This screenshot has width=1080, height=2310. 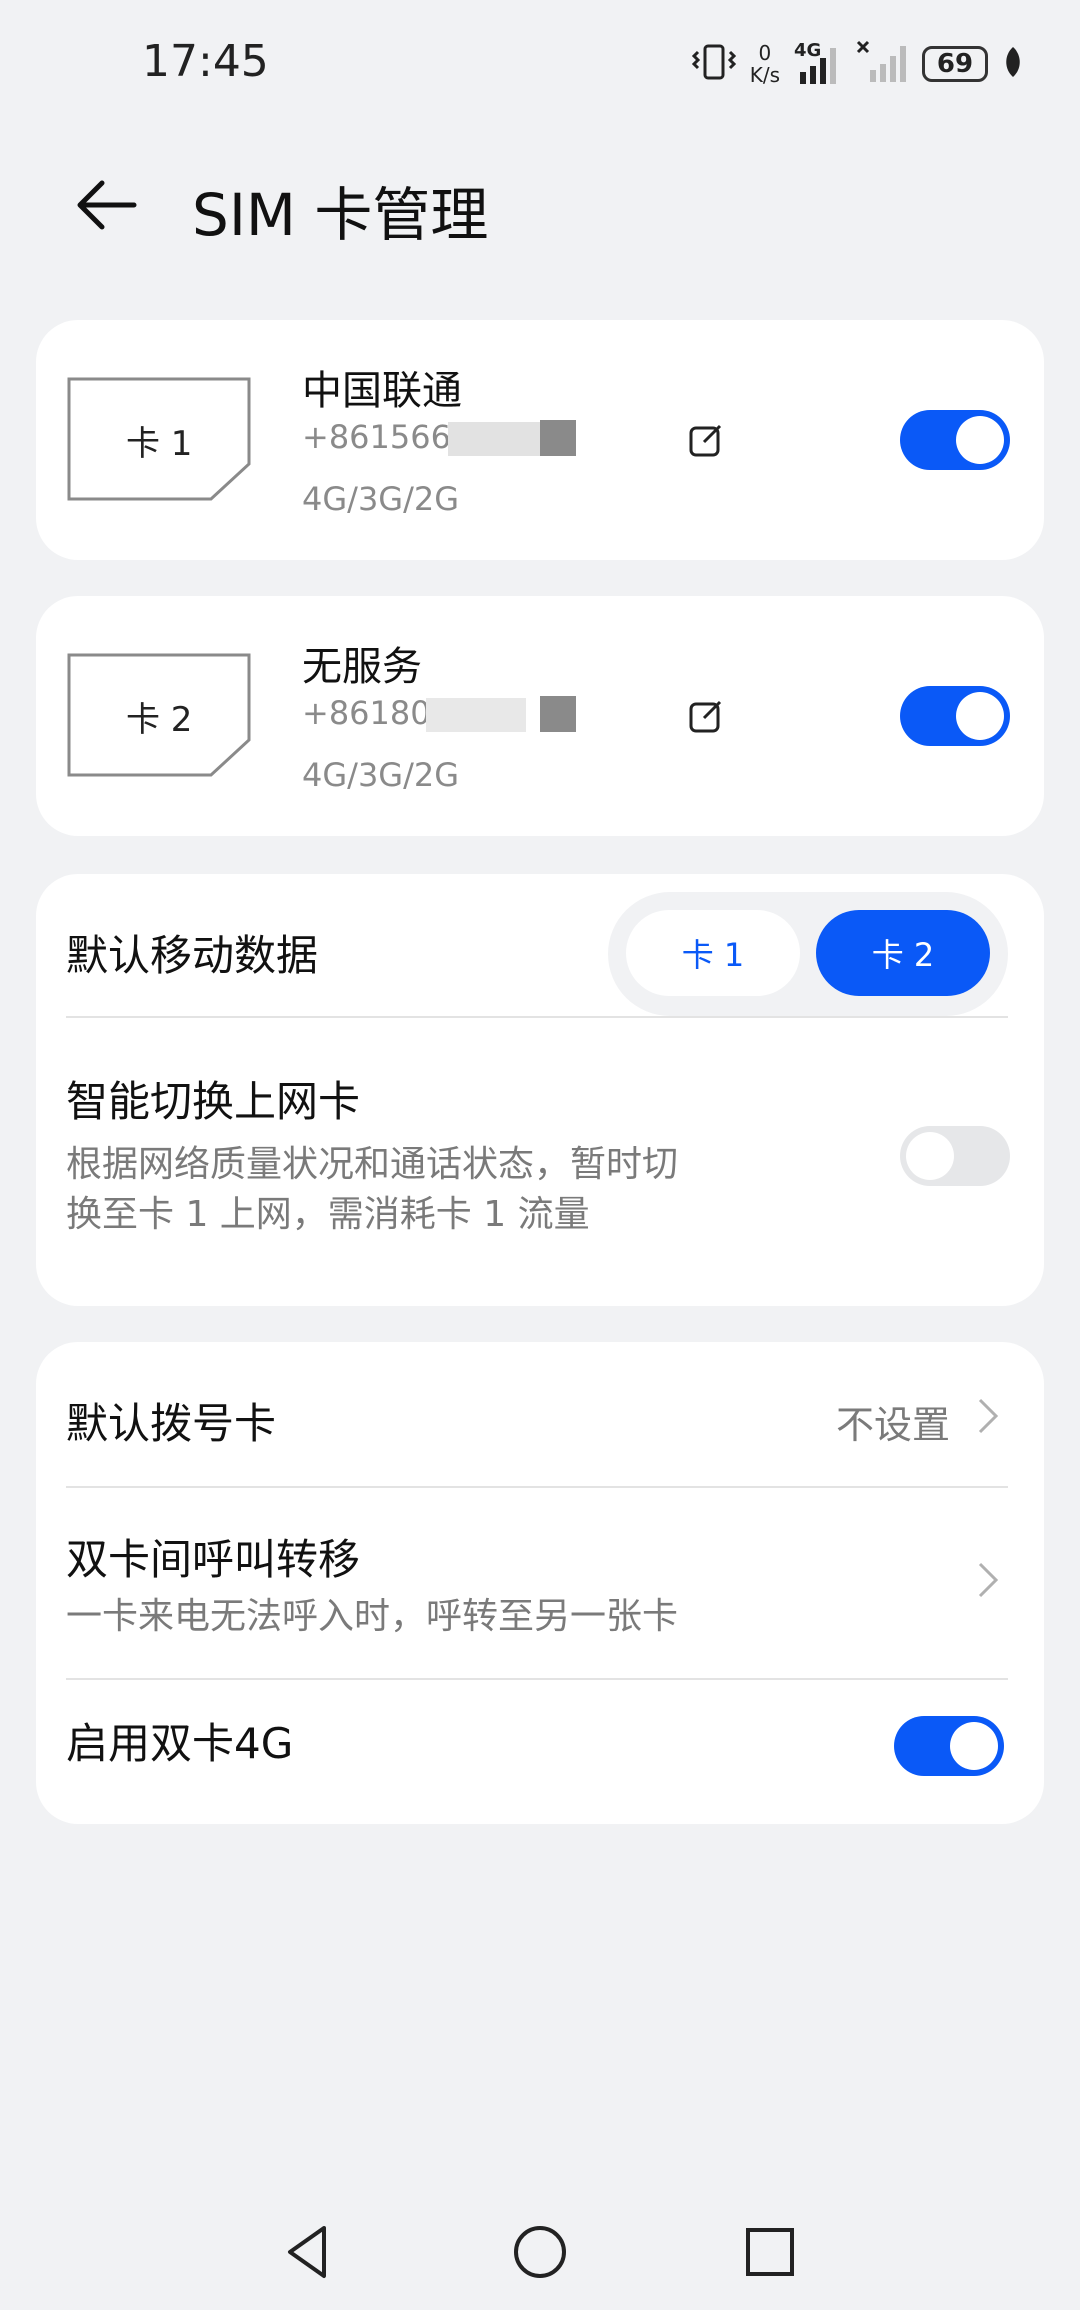 I want to click on nav-back-icon, so click(x=308, y=2252).